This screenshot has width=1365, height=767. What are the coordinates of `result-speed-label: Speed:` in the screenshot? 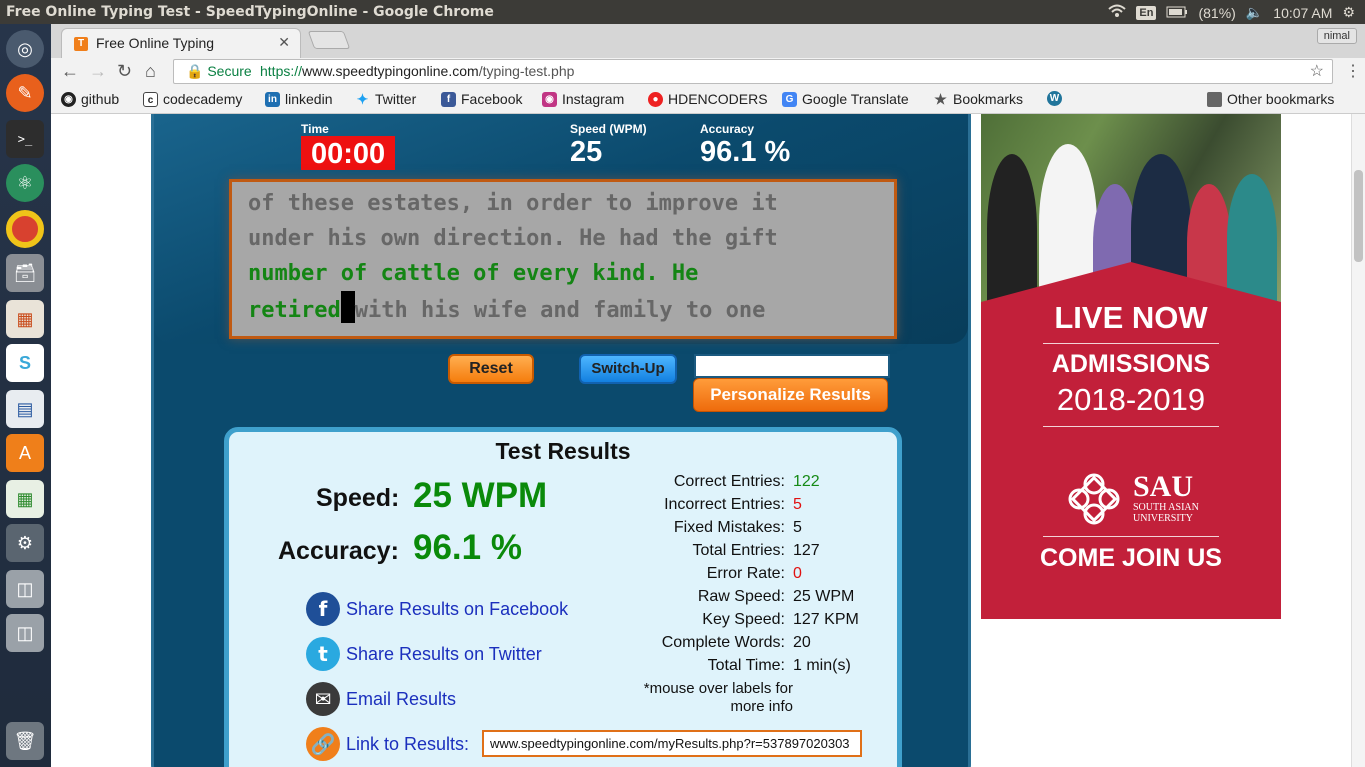 It's located at (357, 498).